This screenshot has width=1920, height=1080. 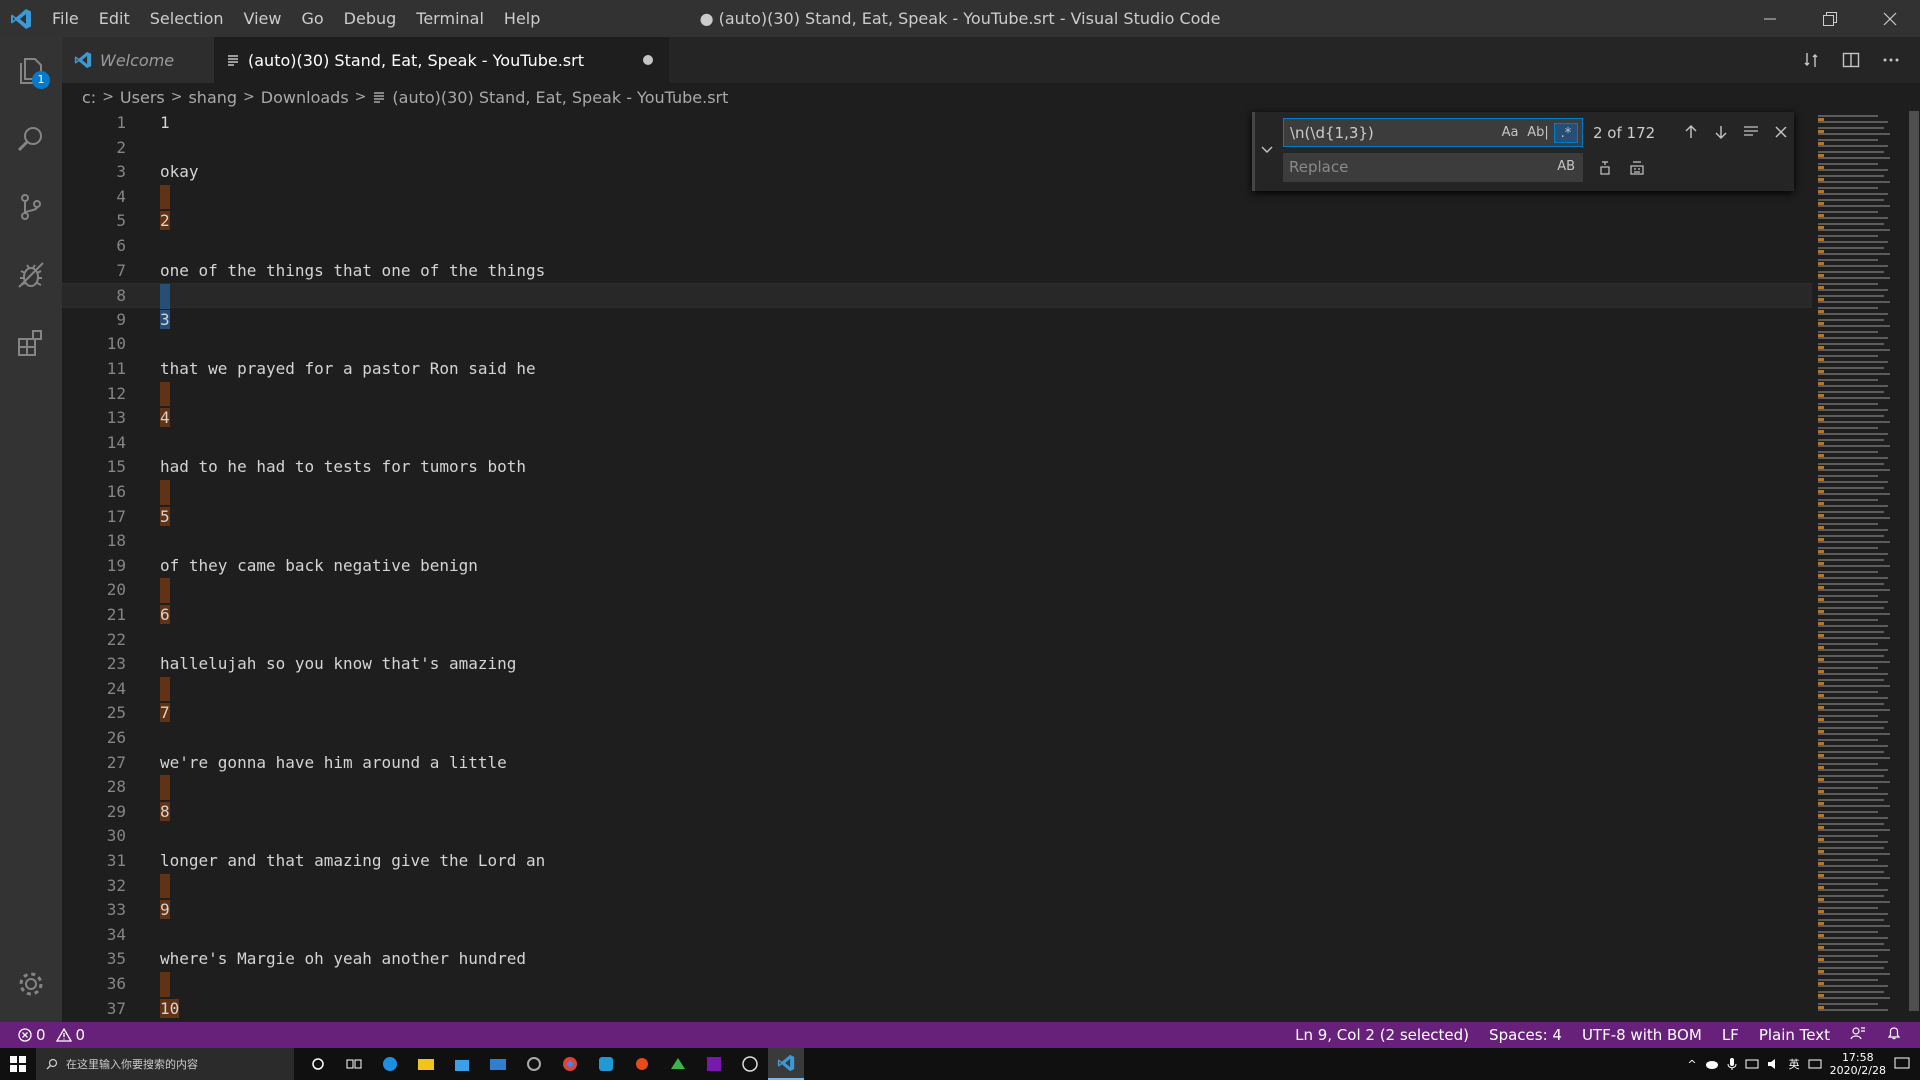 I want to click on menu-go: Go, so click(x=312, y=18).